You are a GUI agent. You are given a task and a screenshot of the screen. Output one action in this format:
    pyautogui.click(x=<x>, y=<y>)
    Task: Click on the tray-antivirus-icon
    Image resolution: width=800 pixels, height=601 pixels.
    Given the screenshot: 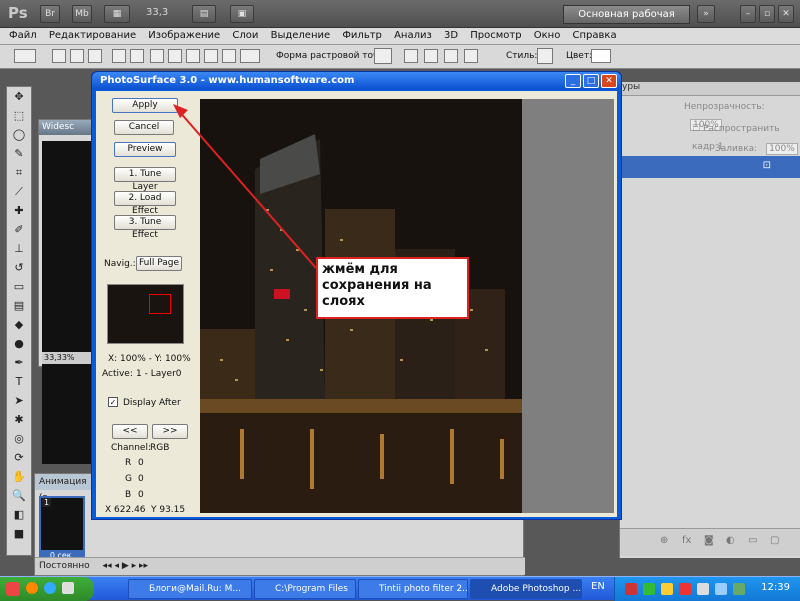 What is the action you would take?
    pyautogui.click(x=685, y=589)
    